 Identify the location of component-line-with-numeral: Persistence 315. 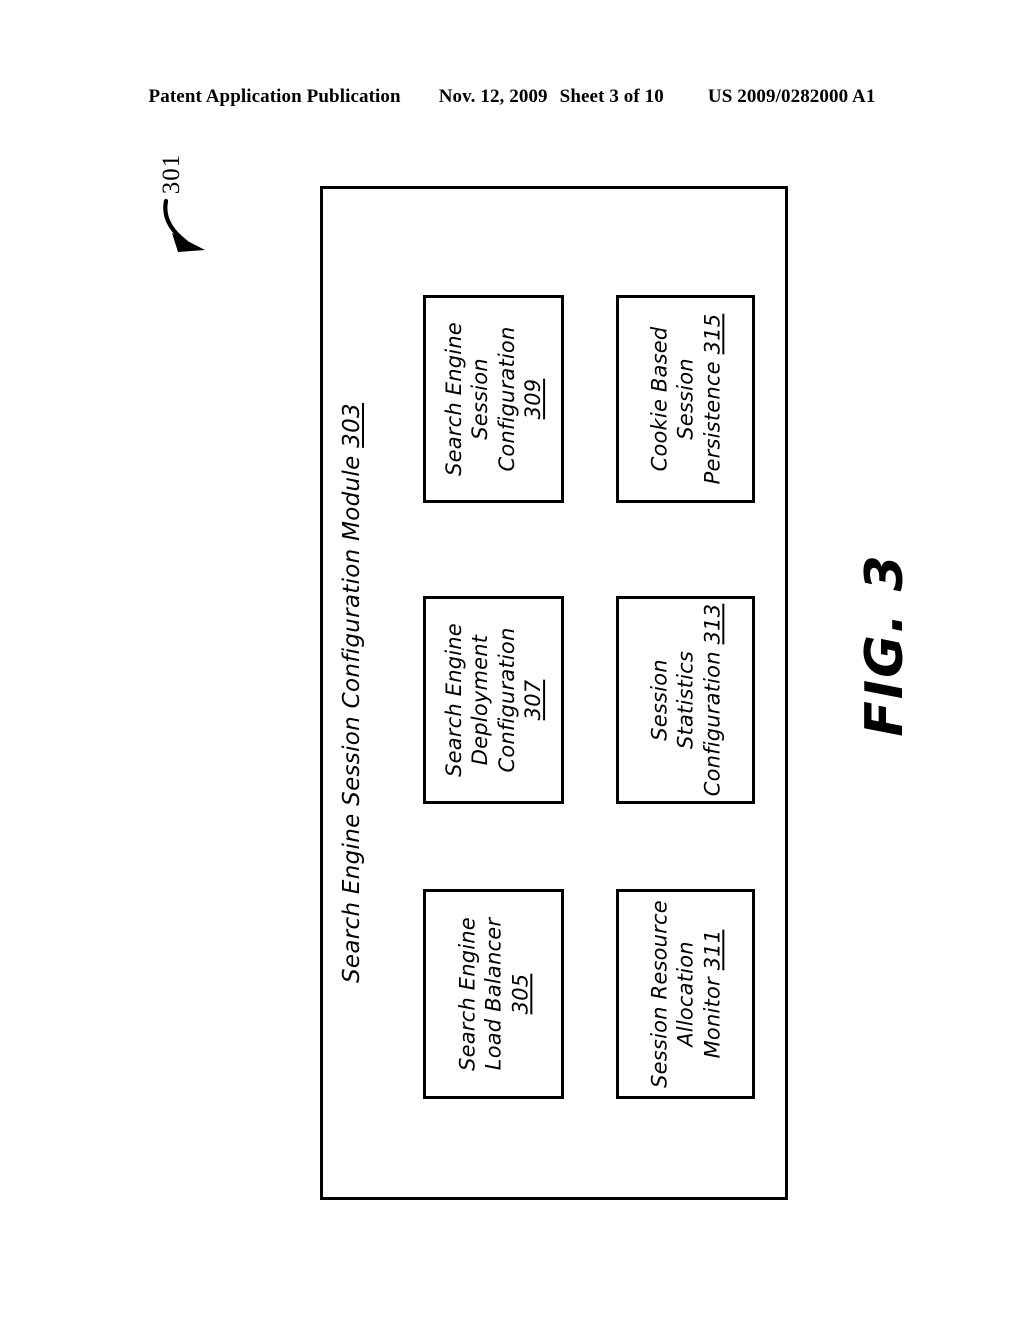
(712, 399).